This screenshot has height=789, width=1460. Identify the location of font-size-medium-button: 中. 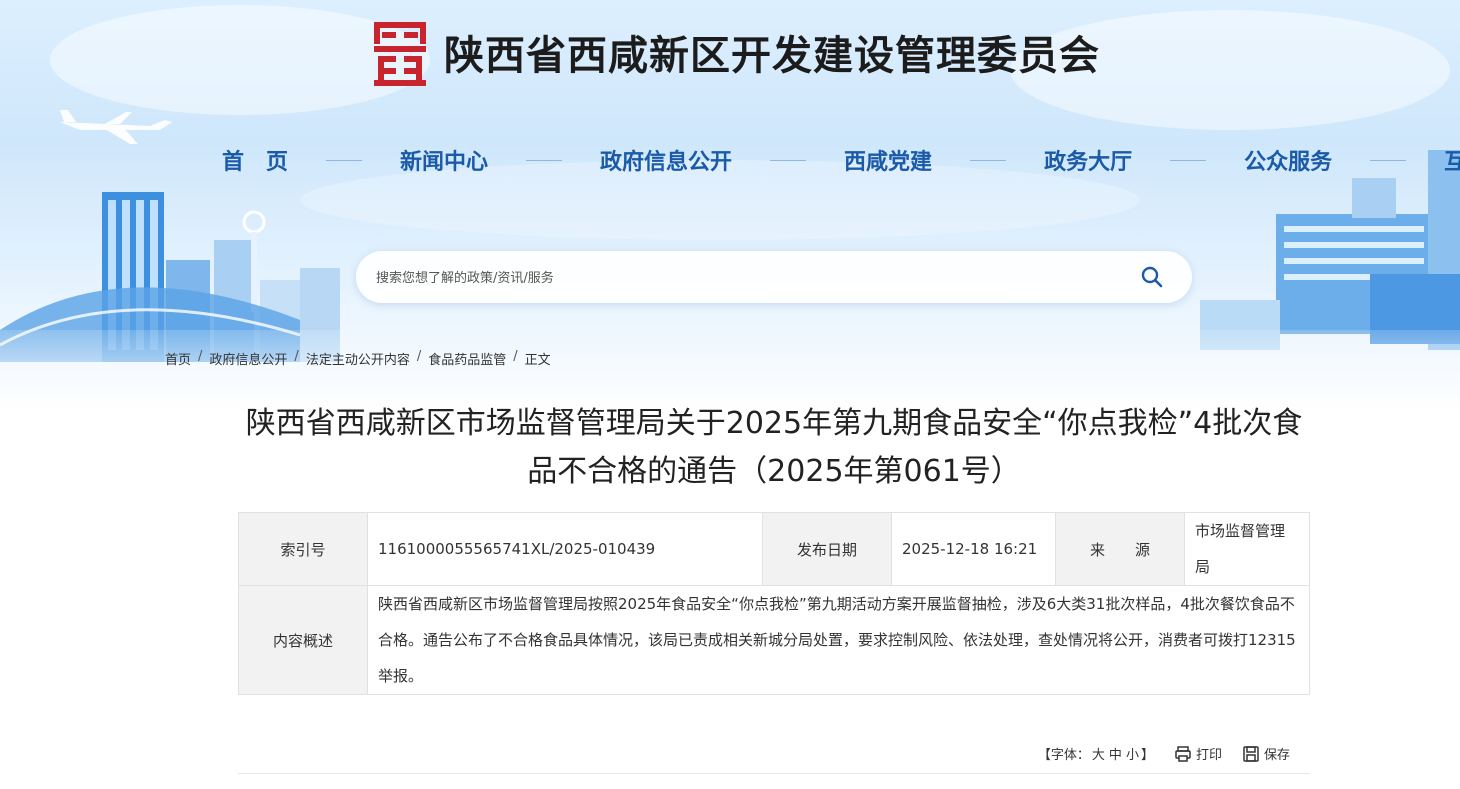
(1115, 753).